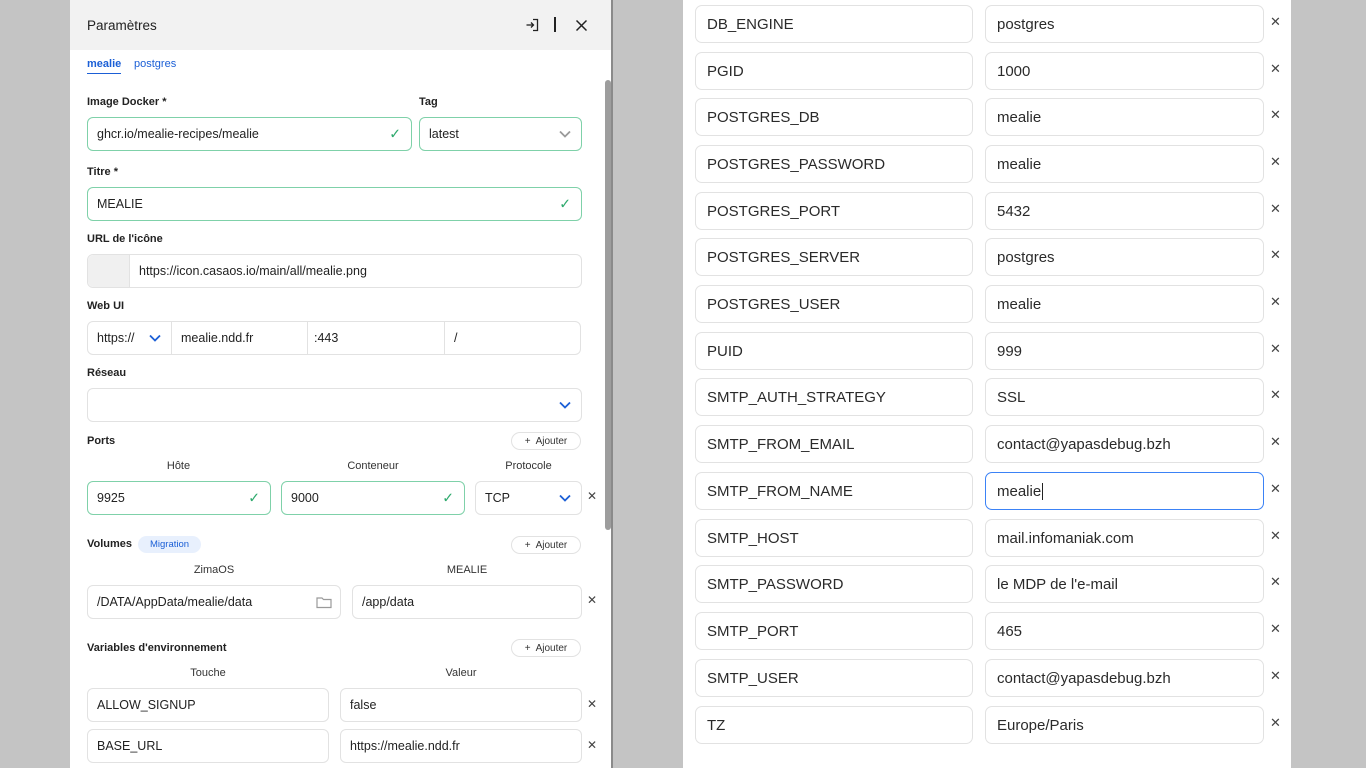  I want to click on env-key-value: POSTGRES_PASSWORD, so click(796, 164).